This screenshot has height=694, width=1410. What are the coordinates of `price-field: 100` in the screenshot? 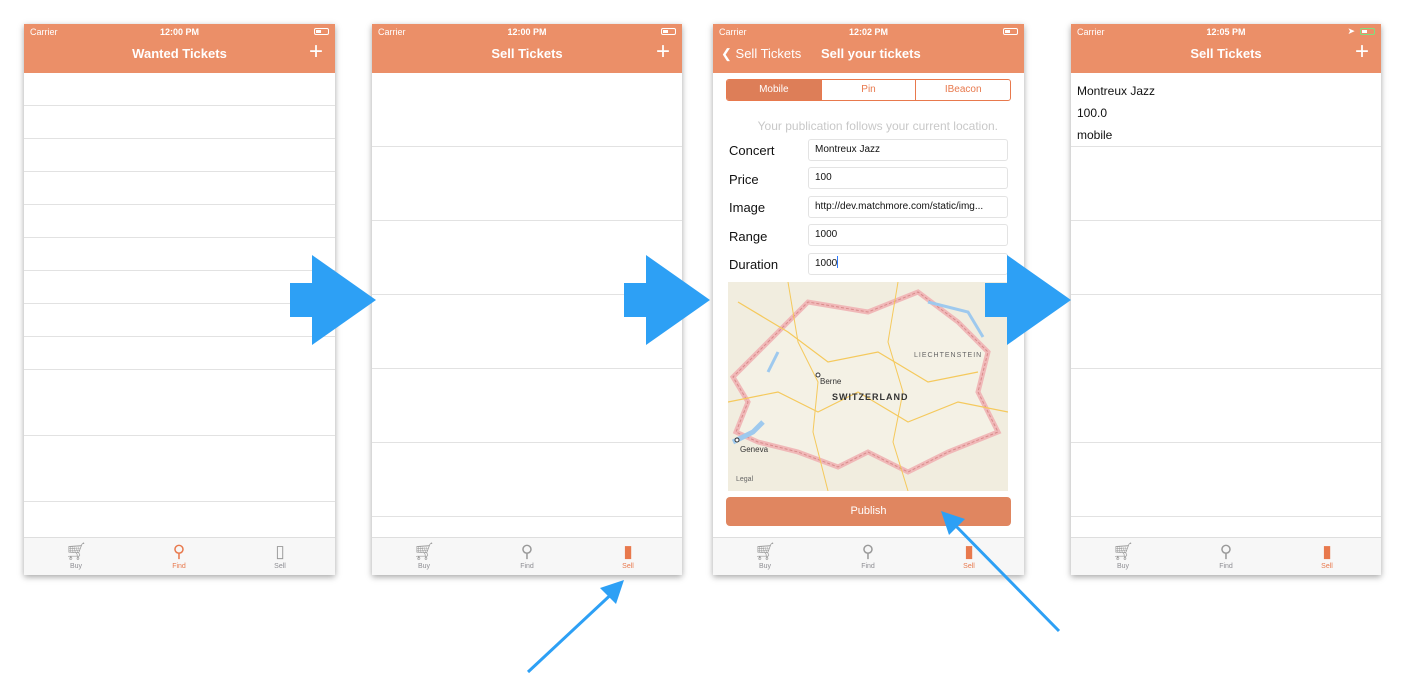 It's located at (908, 178).